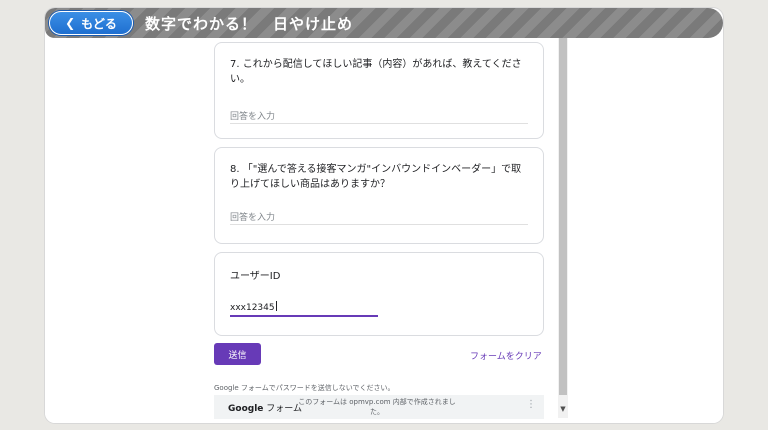 The image size is (768, 430). I want to click on answer-placeholder-7: 回答を入力, so click(253, 117).